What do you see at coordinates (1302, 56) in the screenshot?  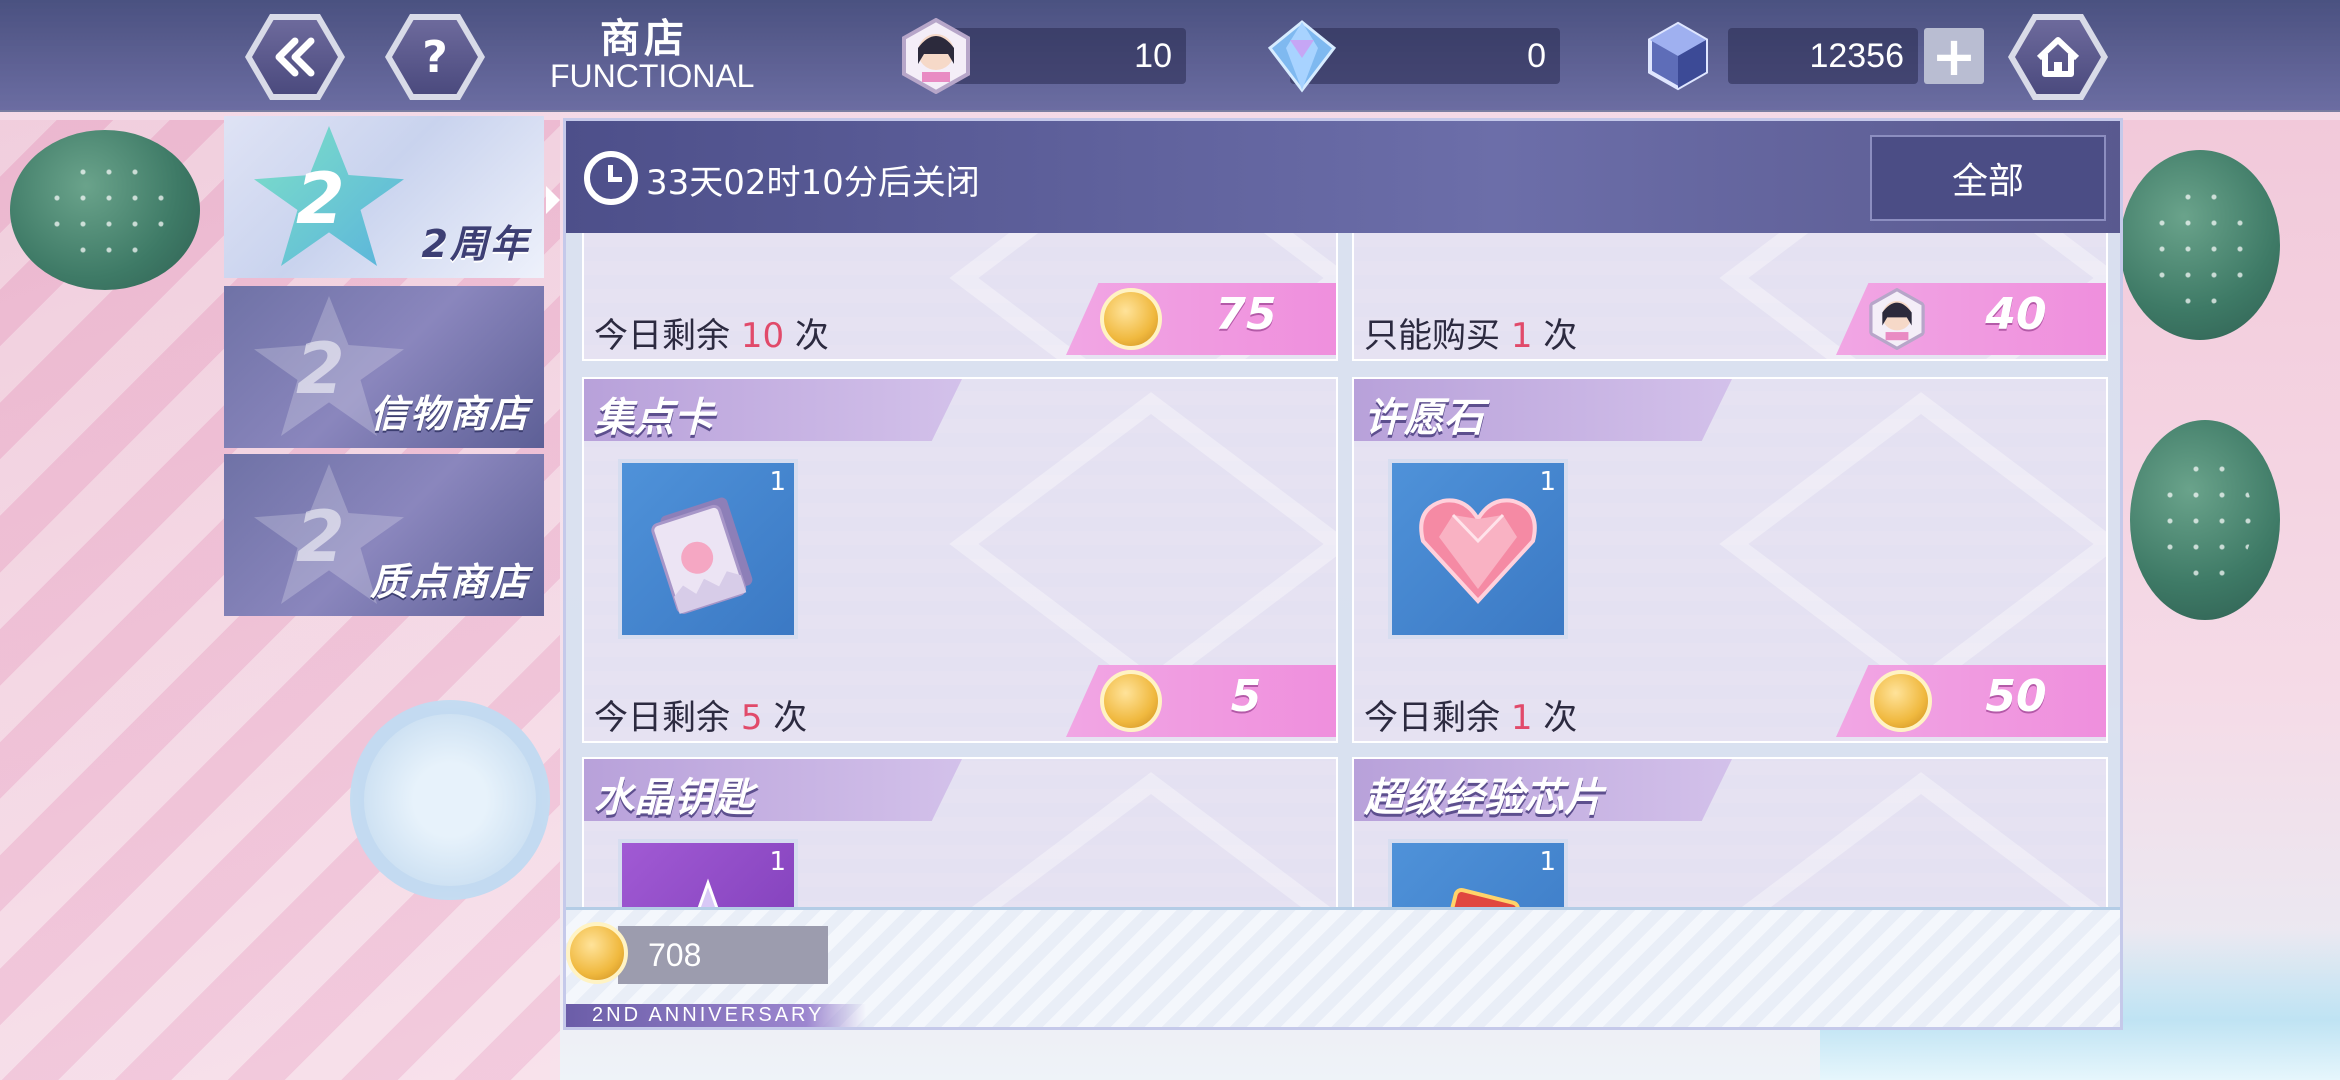 I see `crystal-icon` at bounding box center [1302, 56].